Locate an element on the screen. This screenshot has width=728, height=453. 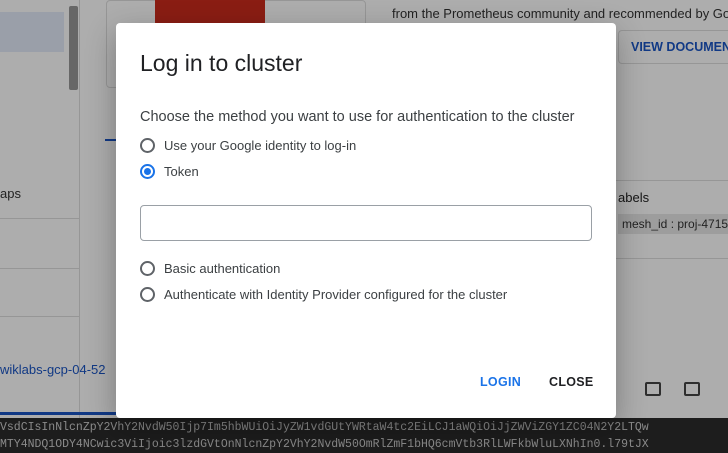
radio-label: Use your Google identity to log-in is located at coordinates (260, 145).